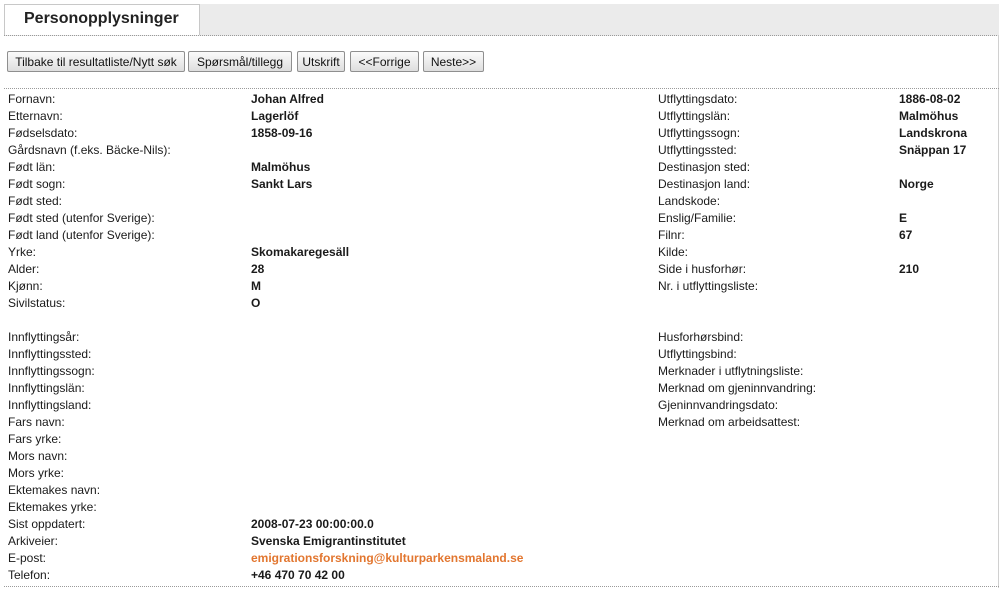 This screenshot has width=999, height=593. I want to click on field-label: Utflyttingslän:, so click(694, 116).